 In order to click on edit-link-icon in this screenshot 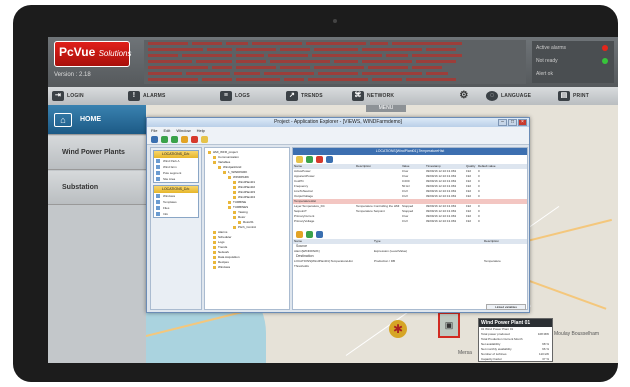, I will do `click(319, 234)`.